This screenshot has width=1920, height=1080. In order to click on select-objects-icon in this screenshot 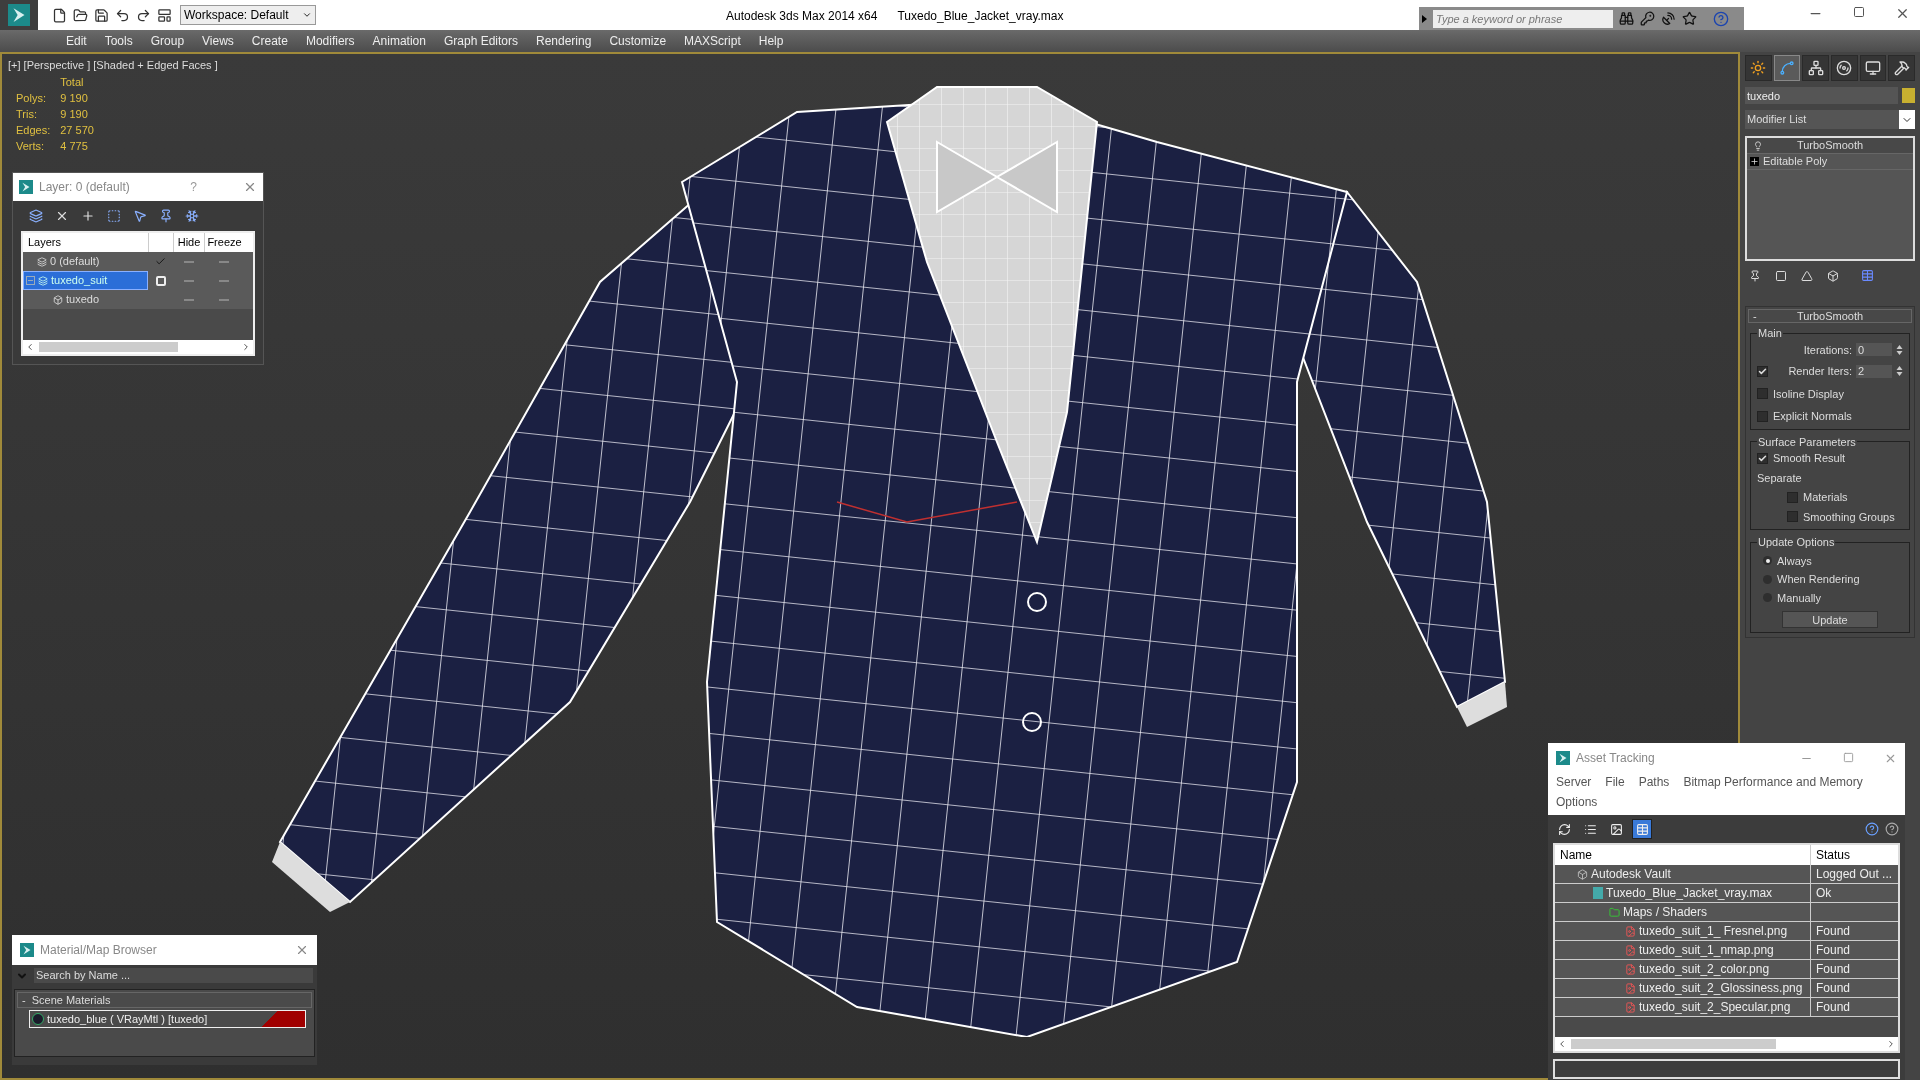, I will do `click(114, 216)`.